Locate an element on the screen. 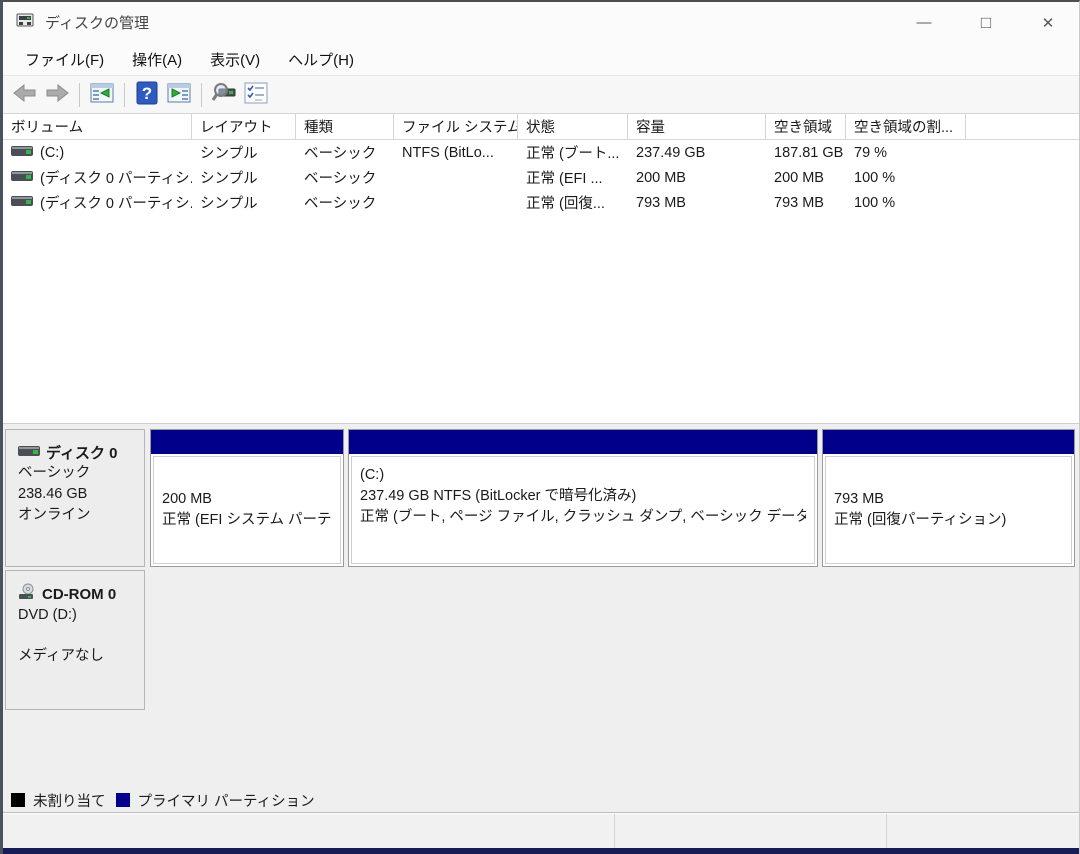 Image resolution: width=1080 pixels, height=854 pixels. disk-management-app-icon is located at coordinates (25, 22).